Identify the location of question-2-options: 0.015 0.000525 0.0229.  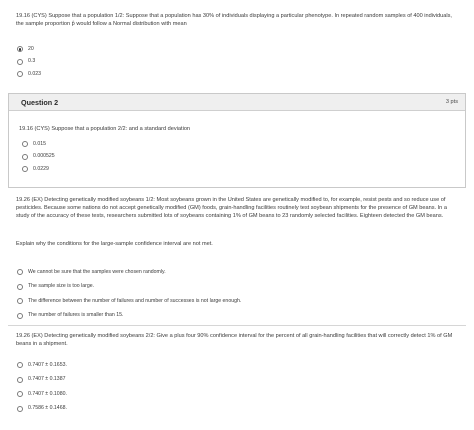
(237, 157).